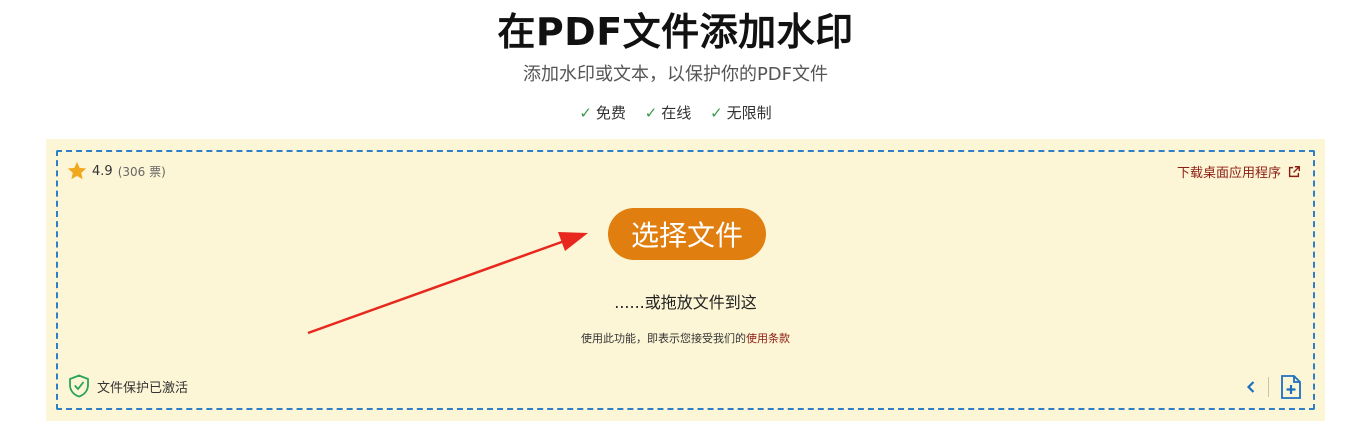 The width and height of the screenshot is (1351, 437). I want to click on feature-list: ✓ 免费 ✓ 在线 ✓ 无限制, so click(675, 113).